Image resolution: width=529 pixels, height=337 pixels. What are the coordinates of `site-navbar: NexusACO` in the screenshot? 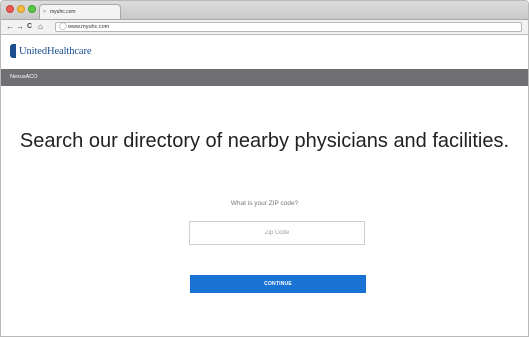 It's located at (264, 77).